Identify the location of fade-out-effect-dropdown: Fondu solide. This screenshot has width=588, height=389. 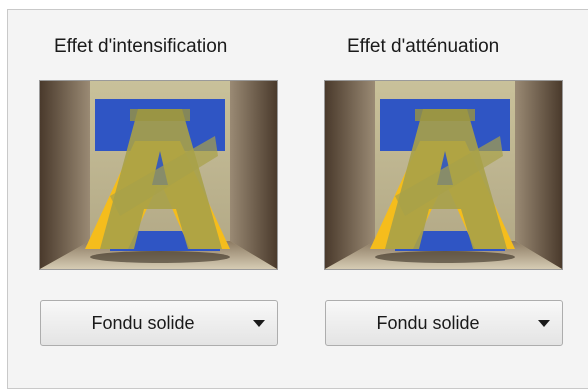
(444, 323).